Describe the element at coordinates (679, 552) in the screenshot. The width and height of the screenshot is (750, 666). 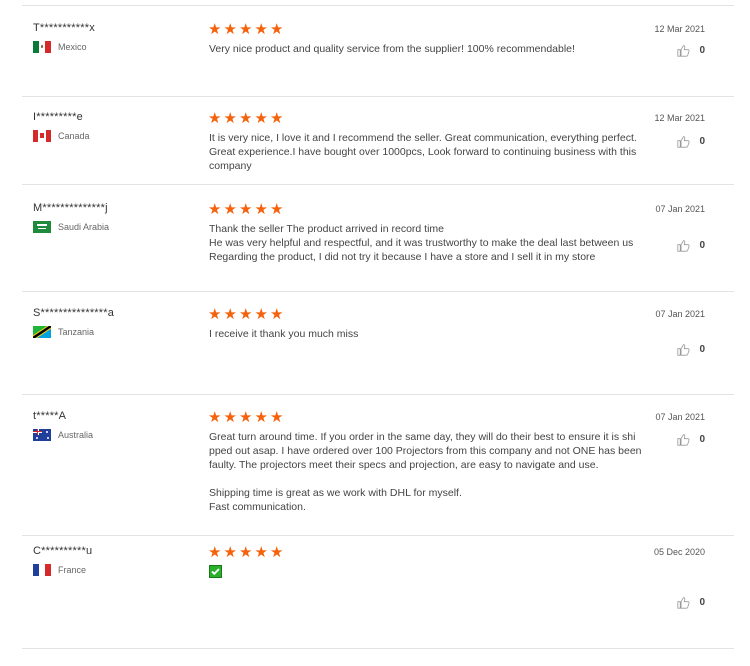
I see `review-date: 05 Dec 2020` at that location.